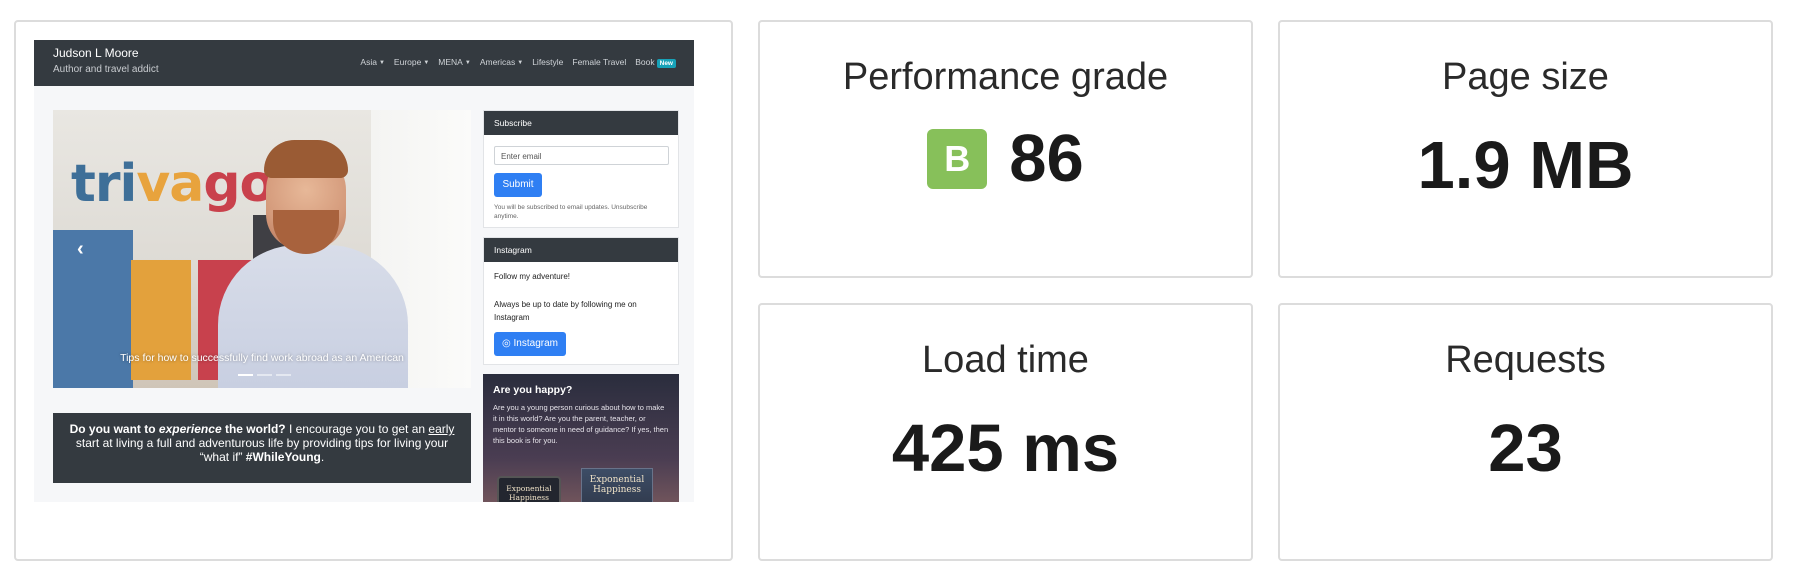  Describe the element at coordinates (1005, 77) in the screenshot. I see `performance-grade-title: Performance grade` at that location.